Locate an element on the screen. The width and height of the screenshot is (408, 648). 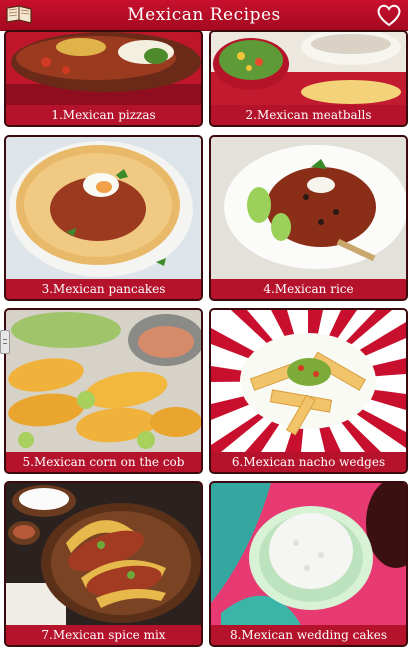
top-bar: Mexican Recipes is located at coordinates (204, 15).